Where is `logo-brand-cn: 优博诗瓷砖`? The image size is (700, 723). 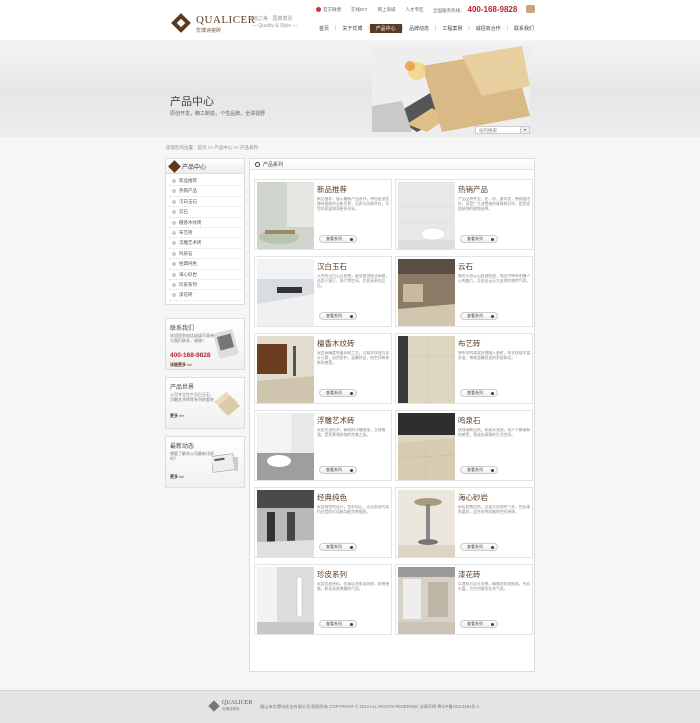
logo-brand-cn: 优博诗瓷砖 is located at coordinates (209, 31).